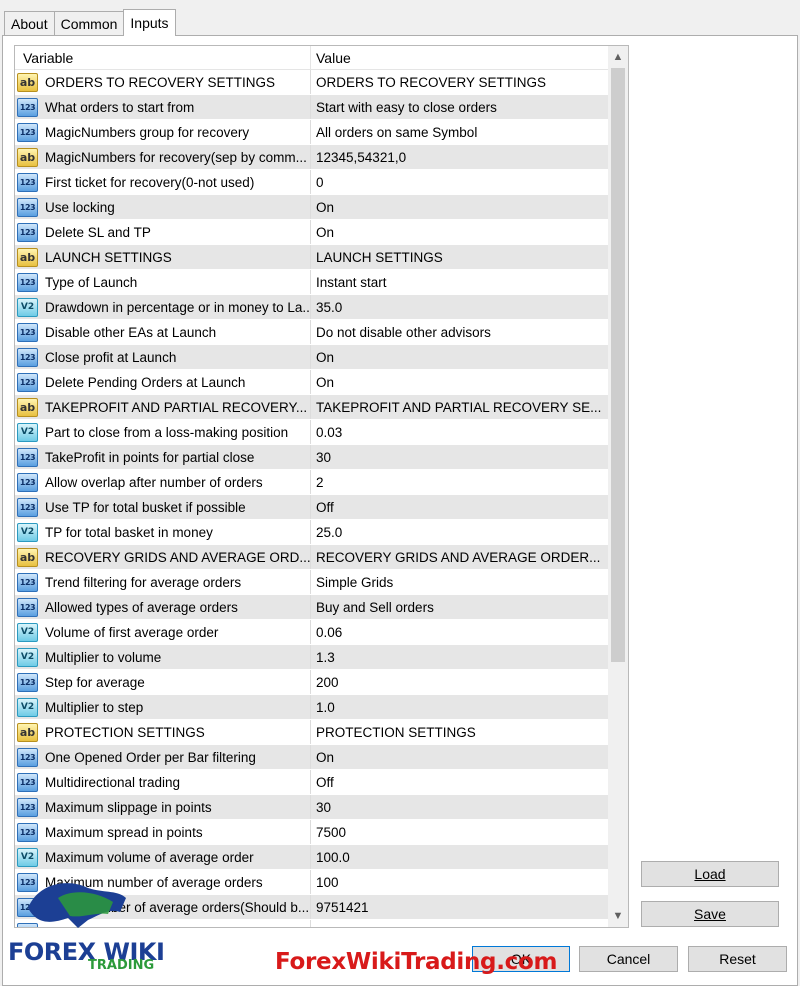 This screenshot has width=800, height=986. I want to click on table-row: 123 Close profit at Launch On, so click(311, 357).